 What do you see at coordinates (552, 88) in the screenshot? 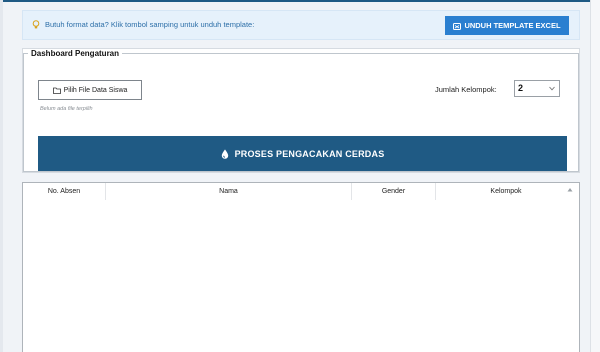
I see `chevron-down-icon` at bounding box center [552, 88].